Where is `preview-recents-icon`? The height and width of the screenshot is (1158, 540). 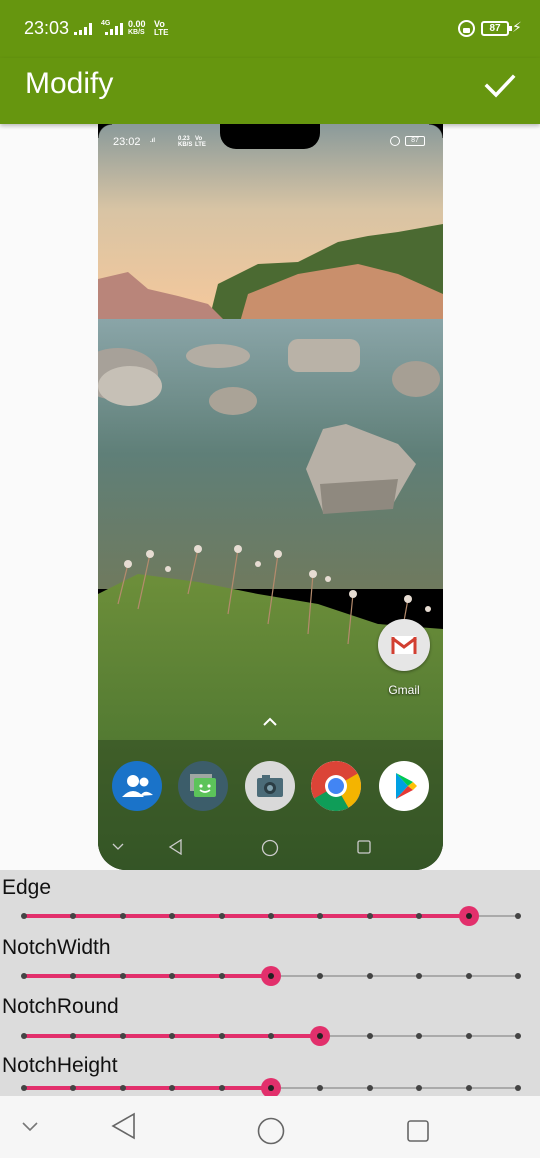
preview-recents-icon is located at coordinates (364, 847).